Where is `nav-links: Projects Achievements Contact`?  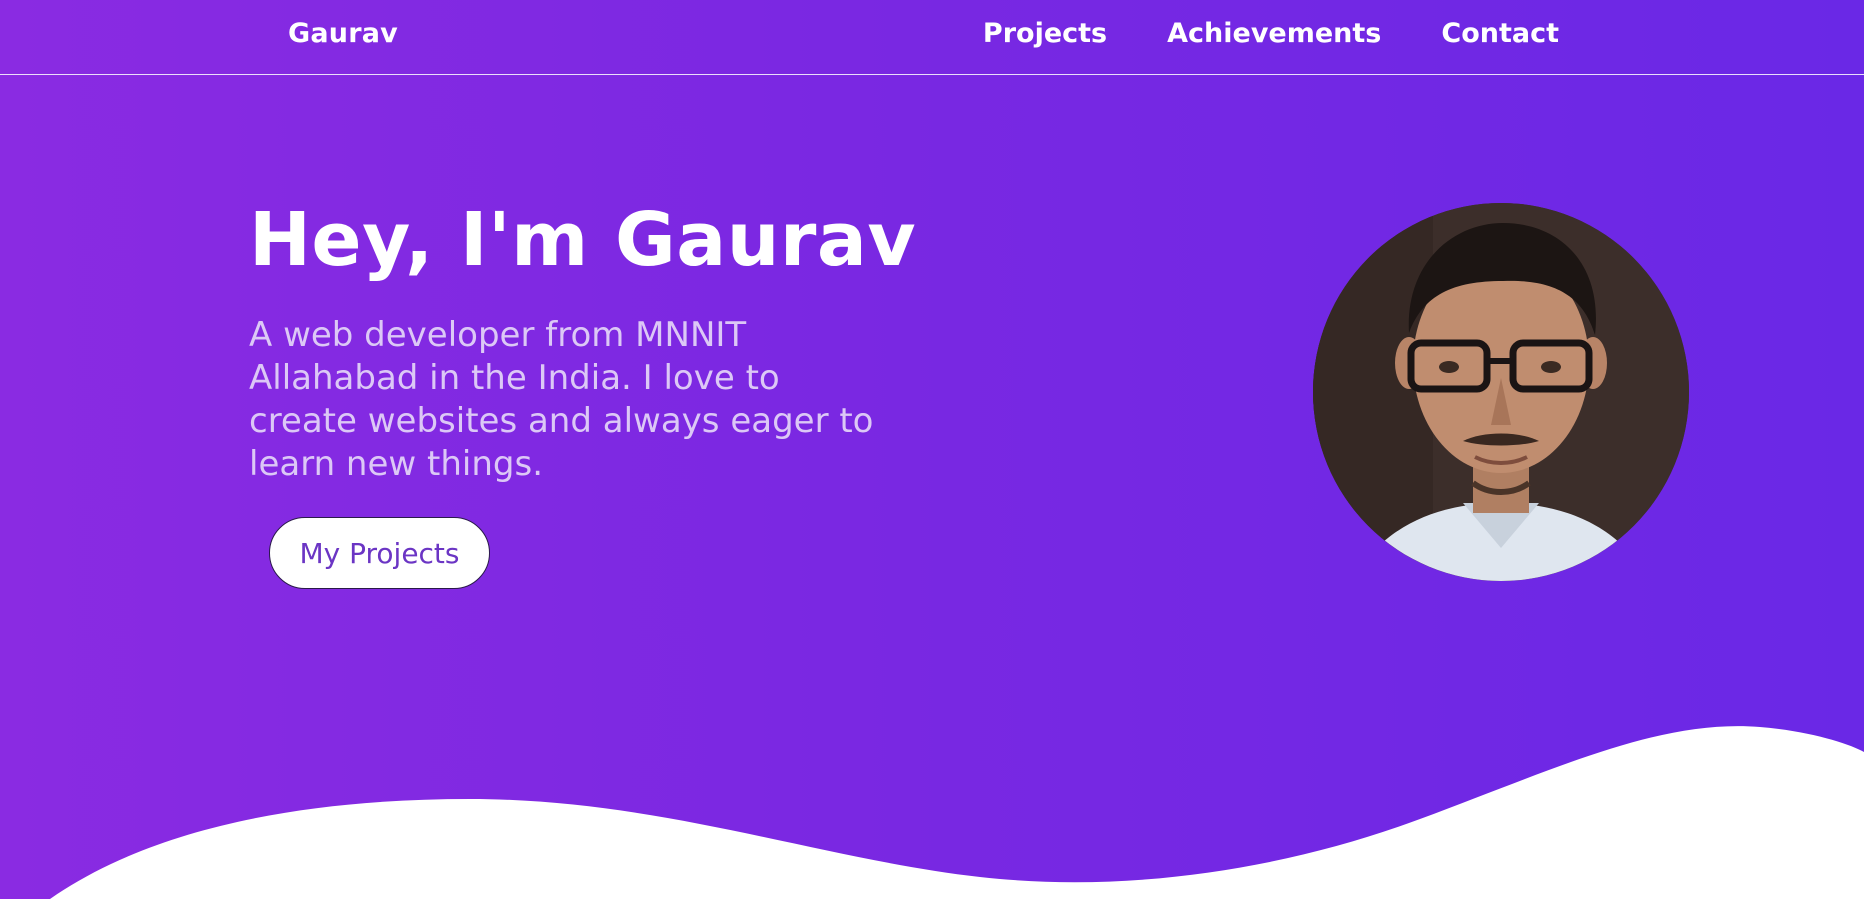
nav-links: Projects Achievements Contact is located at coordinates (1271, 33).